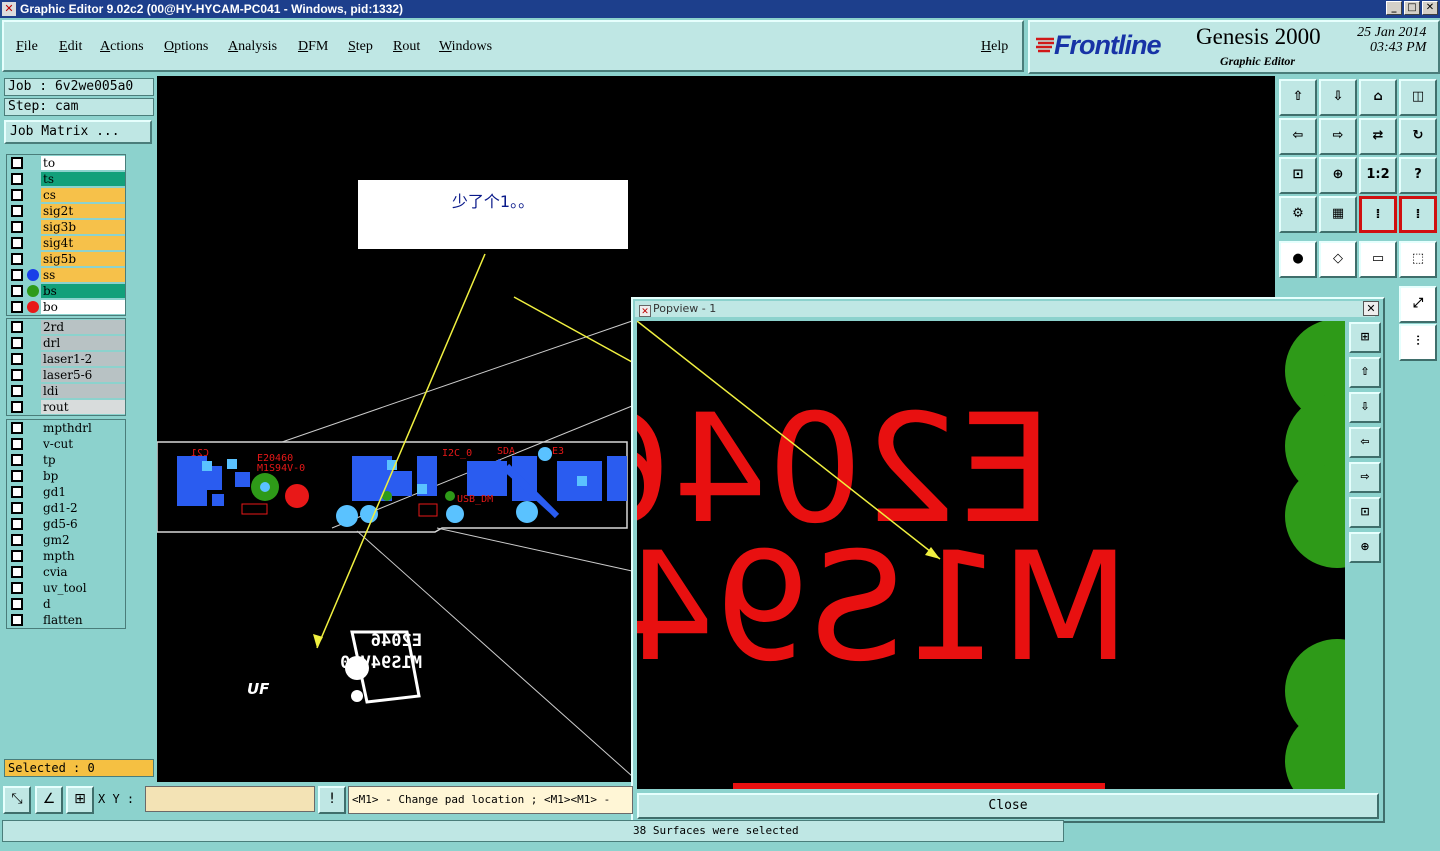 The height and width of the screenshot is (851, 1440). I want to click on layer-name: d, so click(83, 604).